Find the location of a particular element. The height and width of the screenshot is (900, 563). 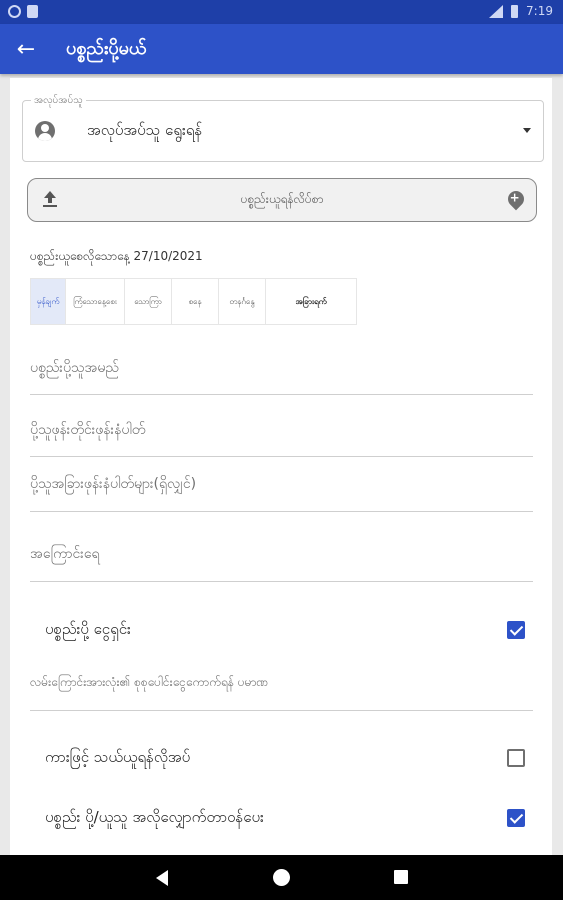

page-title: ပစ္စည်းပို့မယ် is located at coordinates (106, 48).